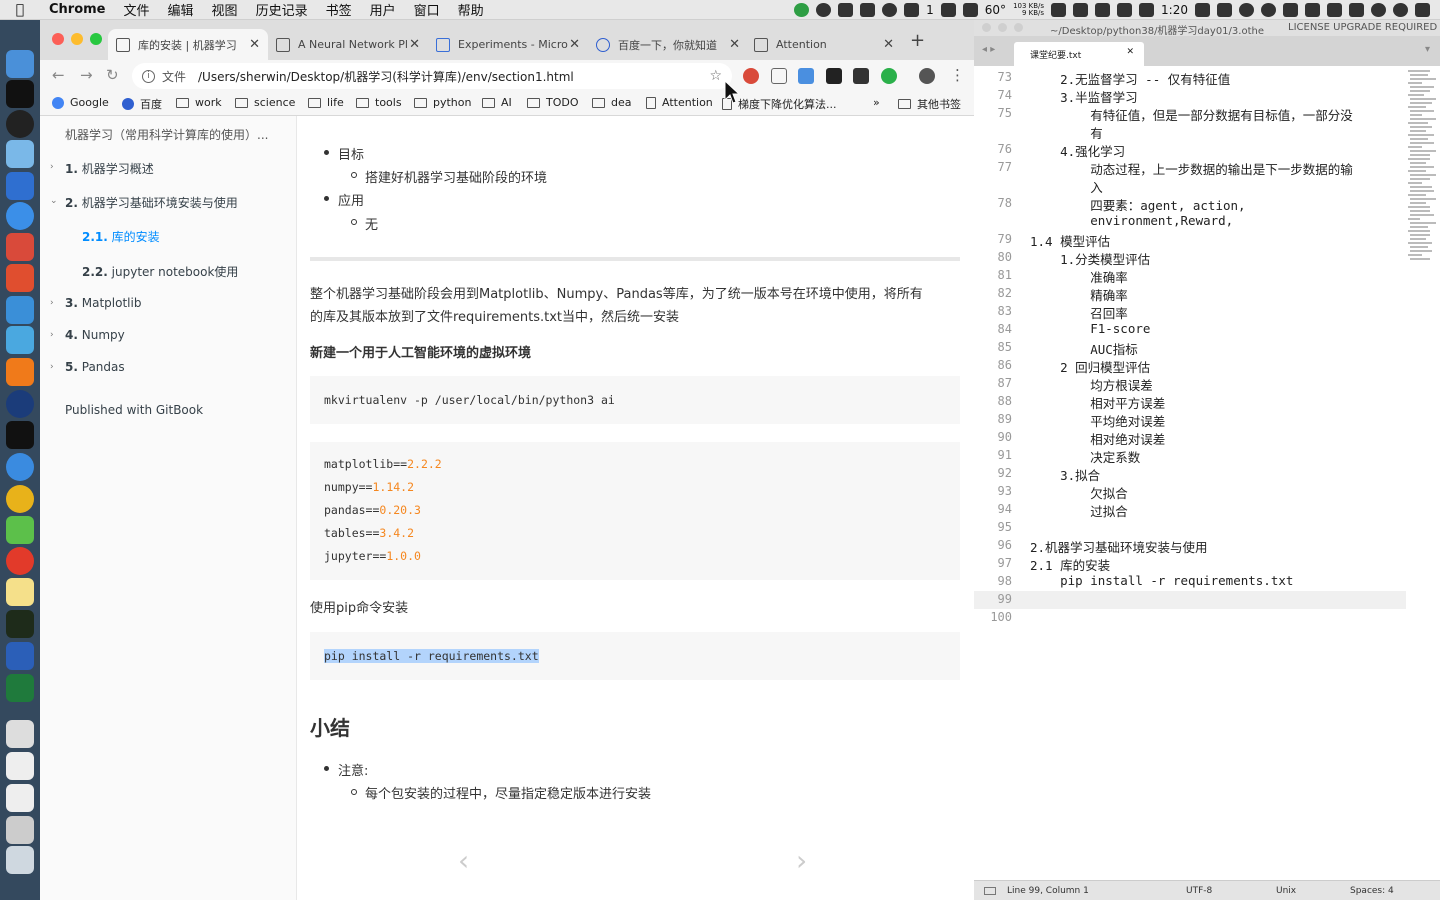 This screenshot has height=900, width=1440. What do you see at coordinates (1097, 402) in the screenshot?
I see `code-line: 相对平方误差` at bounding box center [1097, 402].